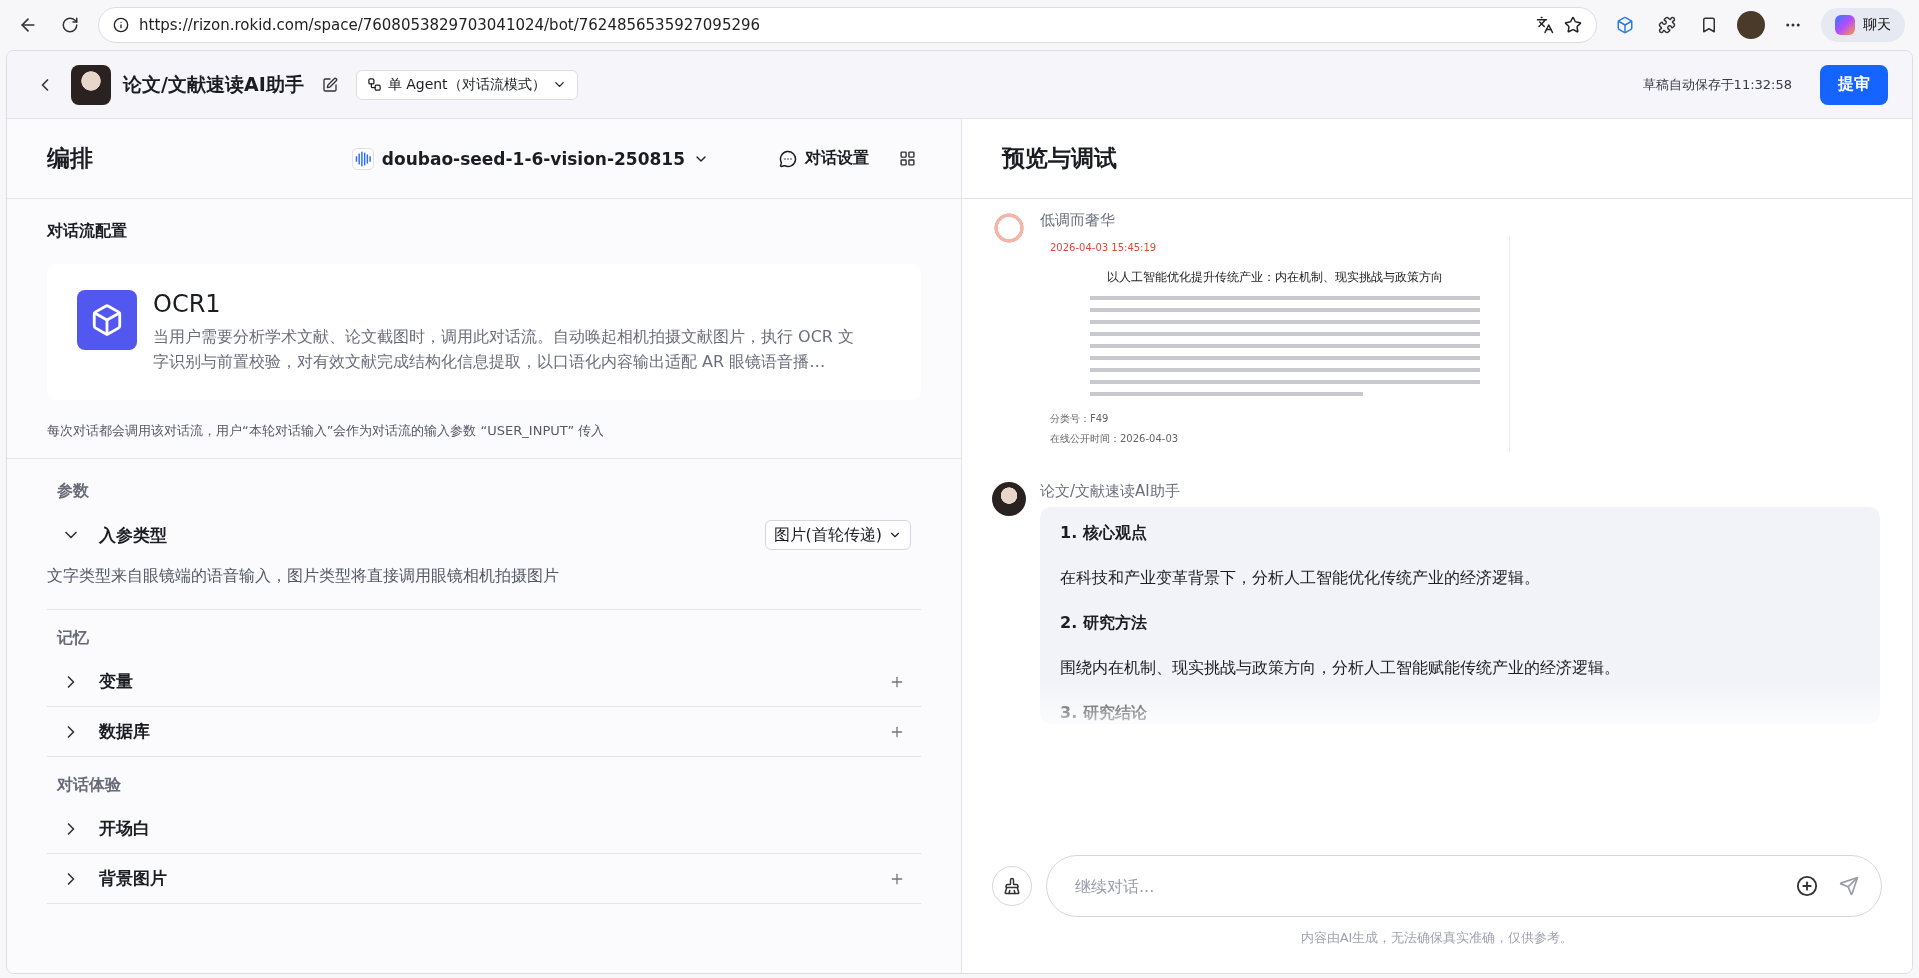 The image size is (1919, 978). I want to click on answer-text: 围绕内在机制、现实挑战与政策方向，分析人工智能赋能传统产业的经济逻辑。, so click(1340, 668).